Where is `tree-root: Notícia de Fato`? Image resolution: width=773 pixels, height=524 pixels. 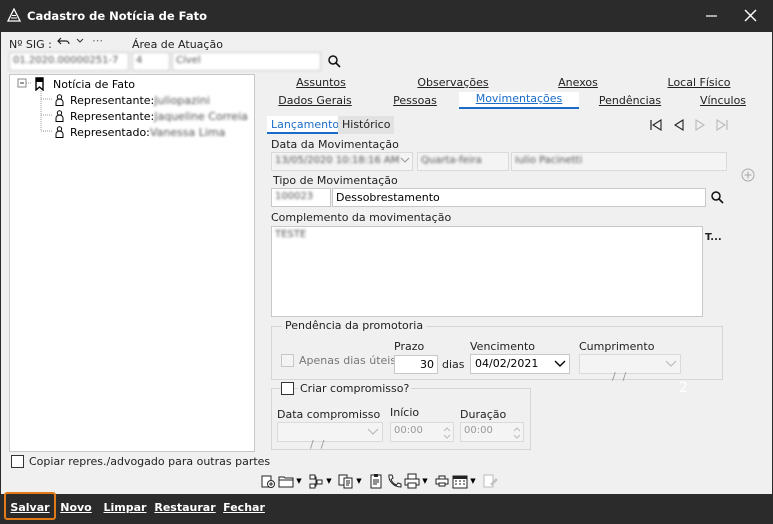 tree-root: Notícia de Fato is located at coordinates (84, 84).